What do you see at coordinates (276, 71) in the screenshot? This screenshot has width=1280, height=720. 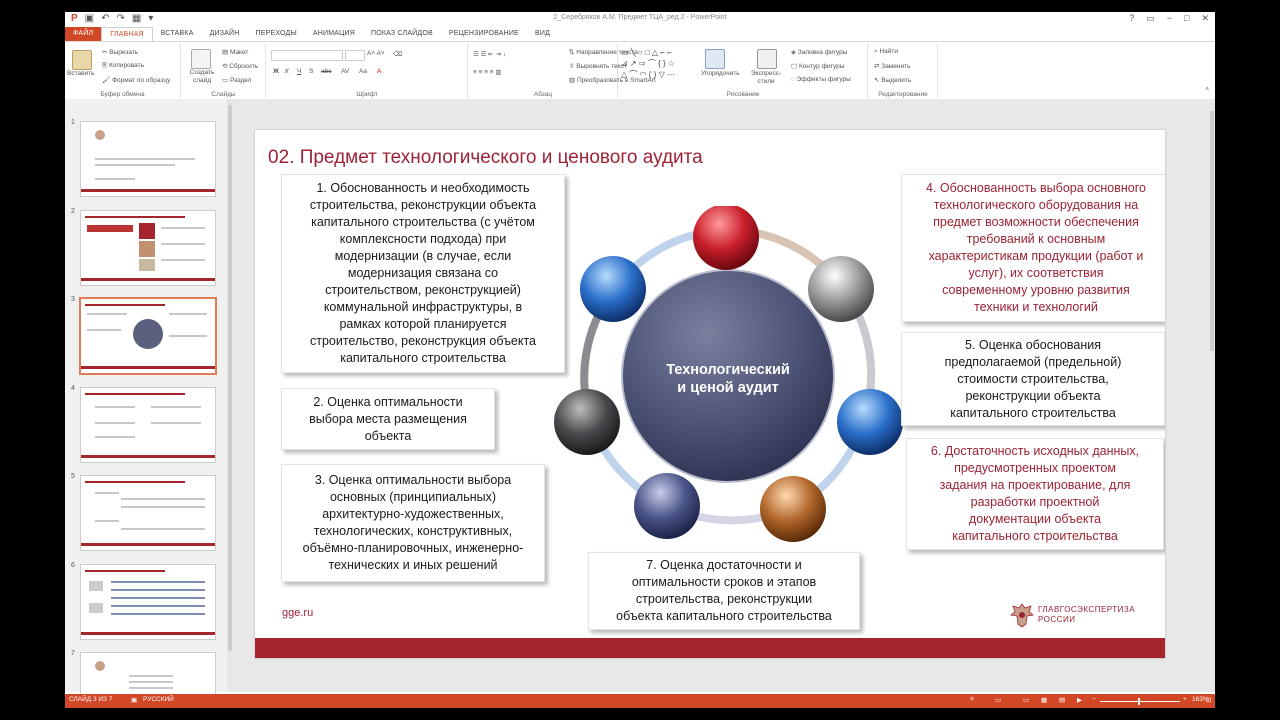 I see `bold-button: Ж` at bounding box center [276, 71].